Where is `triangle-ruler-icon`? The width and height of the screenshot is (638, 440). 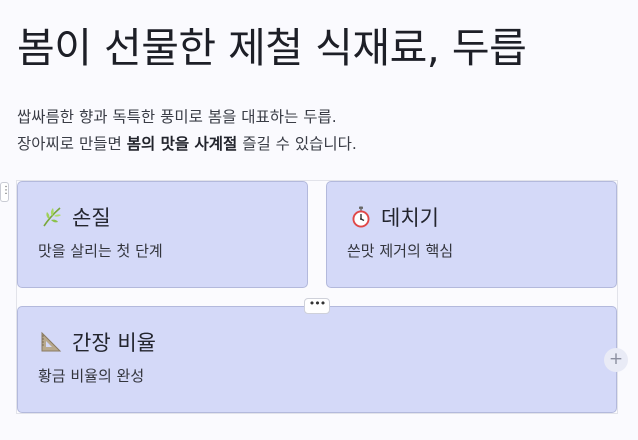 triangle-ruler-icon is located at coordinates (52, 342).